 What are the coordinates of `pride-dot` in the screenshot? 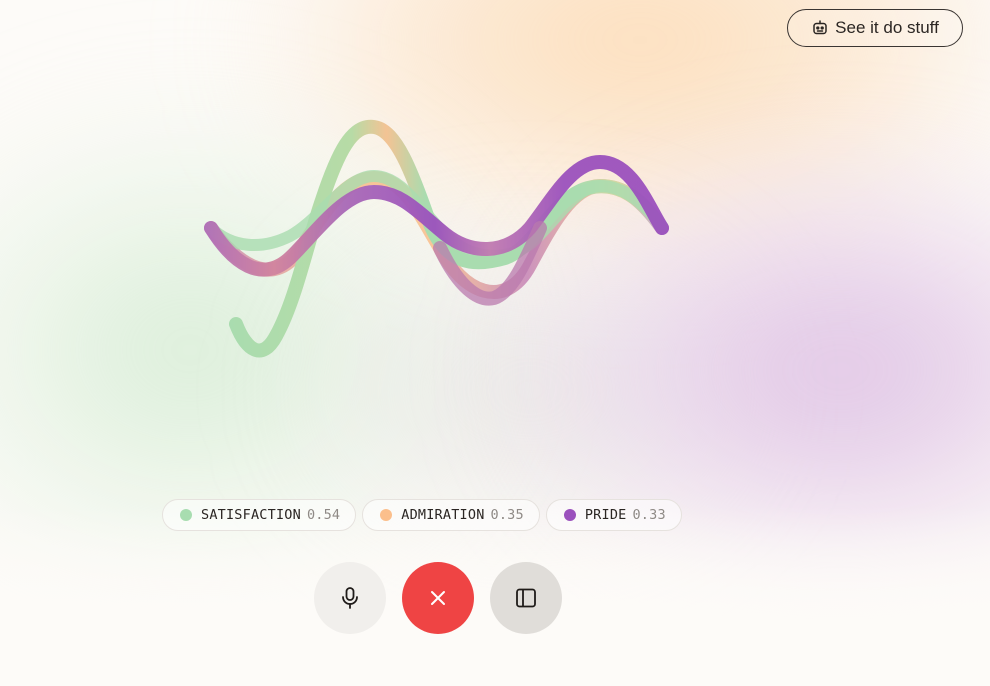 It's located at (569, 515).